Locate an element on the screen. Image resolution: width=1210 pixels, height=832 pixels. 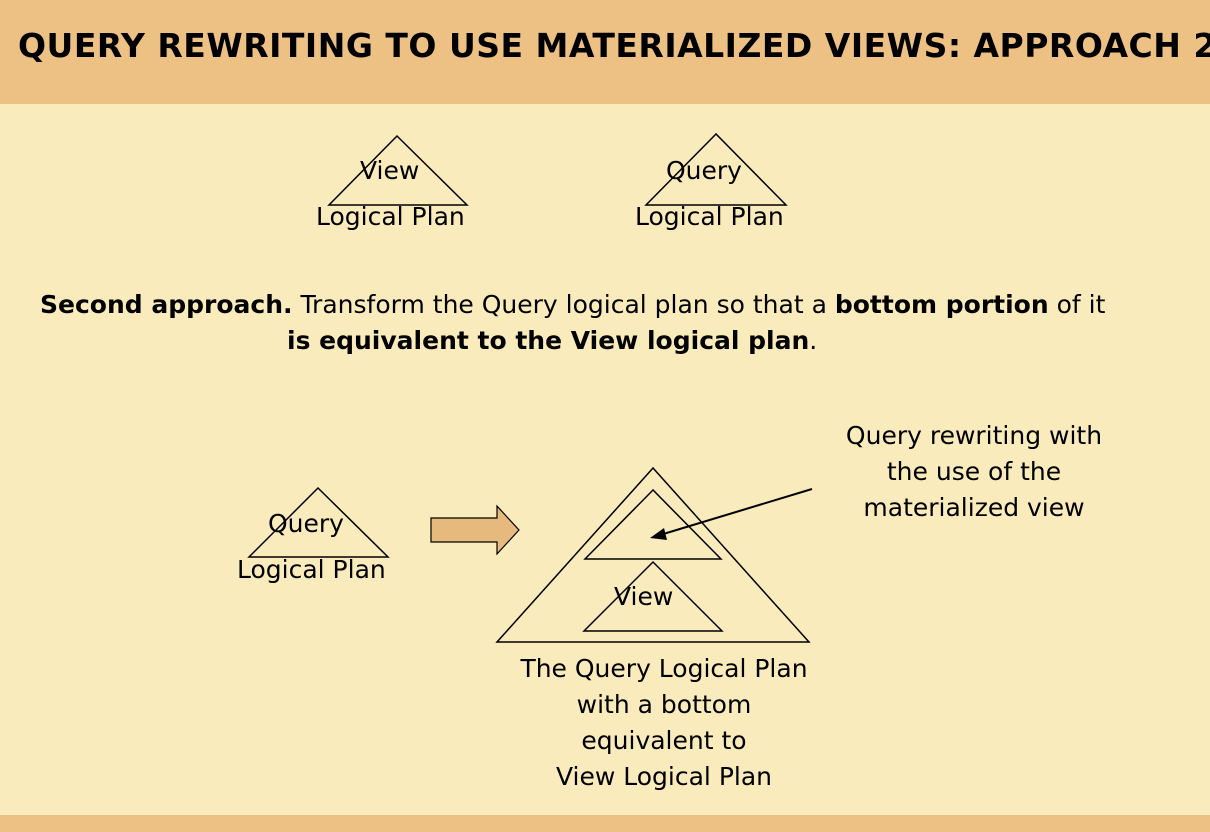
transform-arrow is located at coordinates (475, 530).